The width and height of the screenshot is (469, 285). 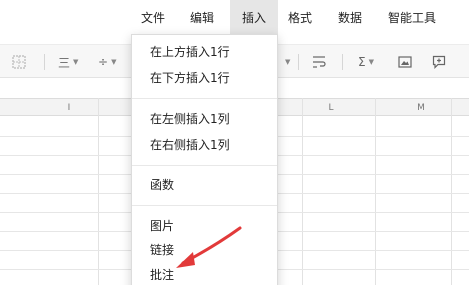 What do you see at coordinates (202, 18) in the screenshot?
I see `menu-edit: 编辑` at bounding box center [202, 18].